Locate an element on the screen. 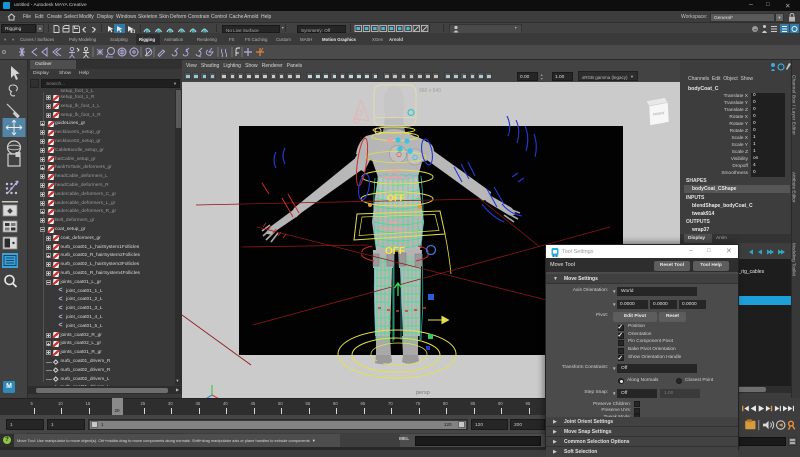 This screenshot has width=800, height=457. svg-text: persp is located at coordinates (423, 393).